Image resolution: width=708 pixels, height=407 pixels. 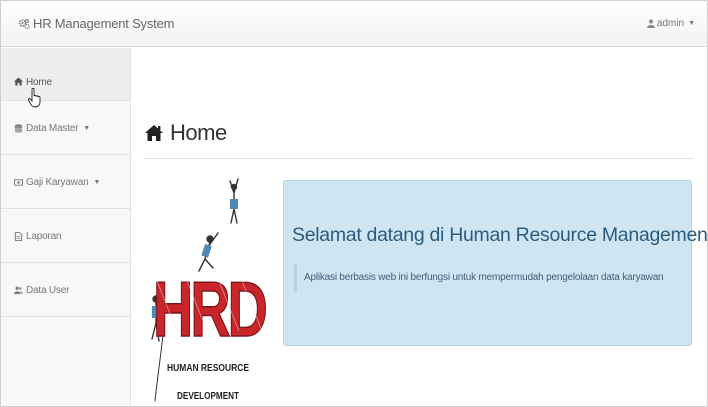 I want to click on page-title: Home, so click(x=185, y=133).